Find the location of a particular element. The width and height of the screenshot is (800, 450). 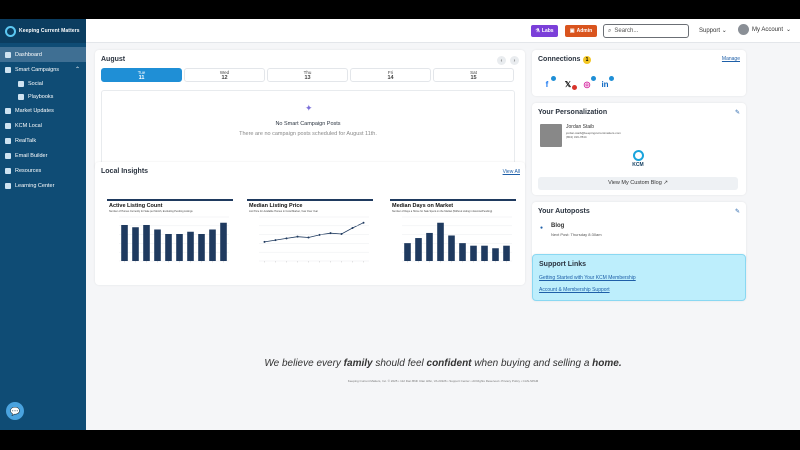

sidebar-item-realtalk: RealTalk is located at coordinates (43, 140).